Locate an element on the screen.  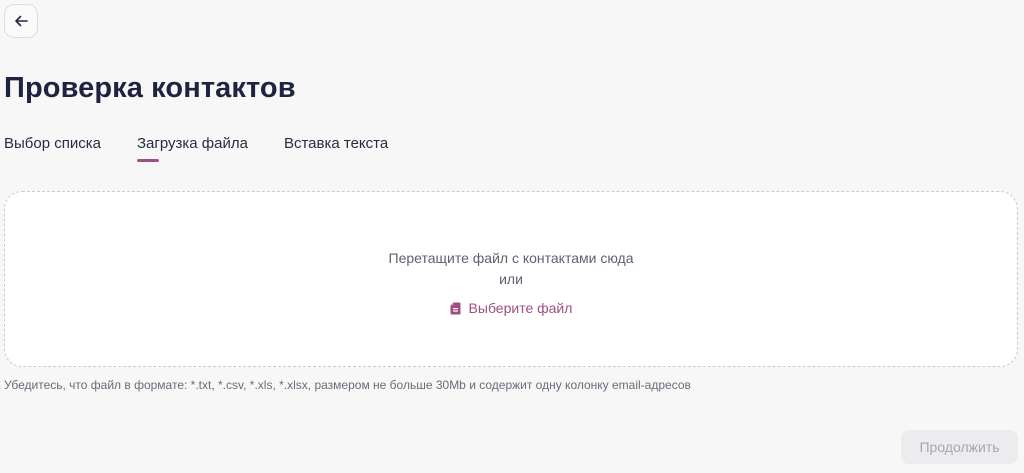
tab-paste-text: Вставка текста is located at coordinates (336, 148).